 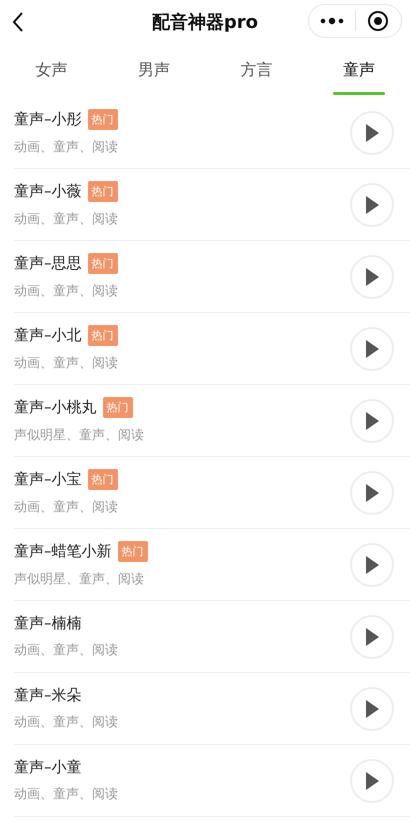 I want to click on voice-name: 童声–蜡笔小新, so click(x=63, y=551).